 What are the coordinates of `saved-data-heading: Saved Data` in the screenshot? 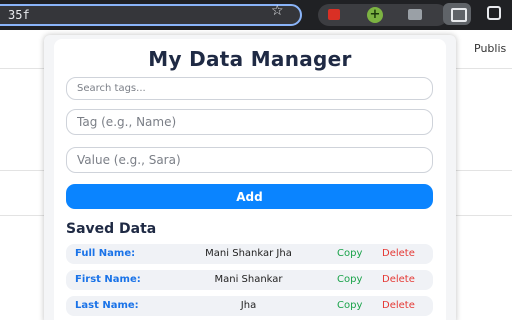 It's located at (111, 229).